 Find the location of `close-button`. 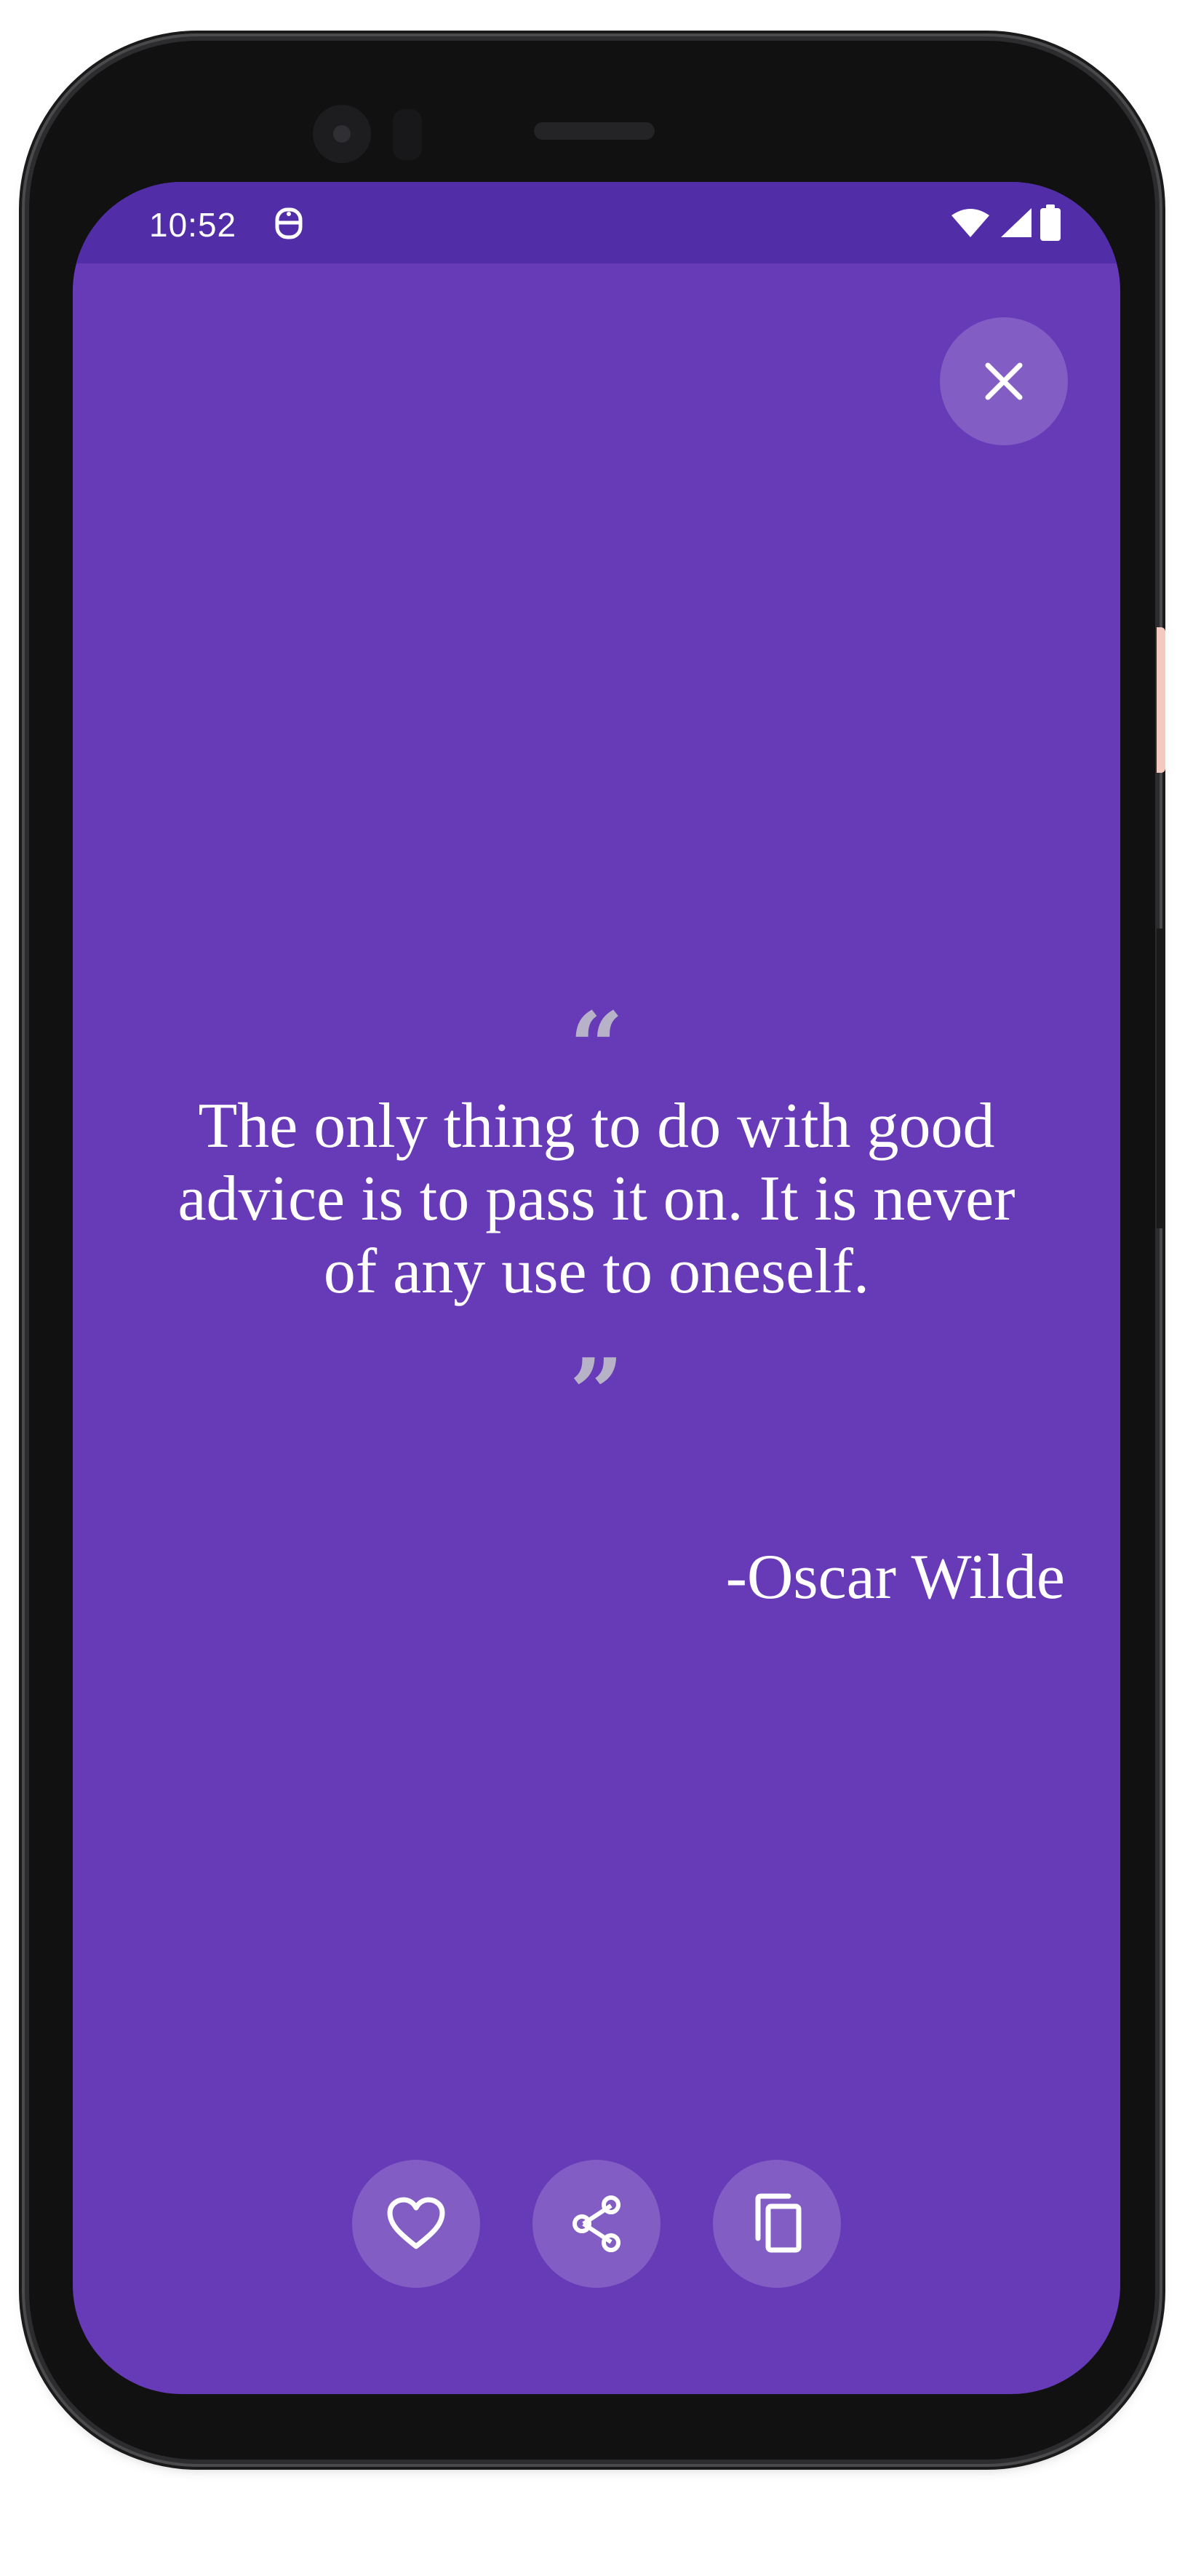

close-button is located at coordinates (1004, 381).